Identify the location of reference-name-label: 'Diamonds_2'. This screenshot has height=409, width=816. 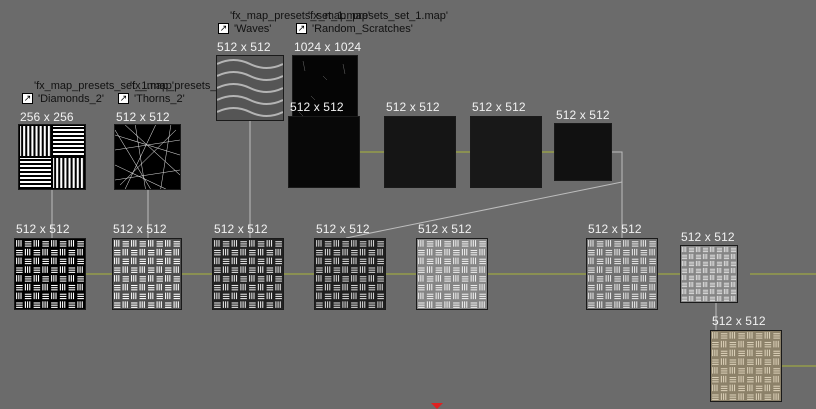
(71, 99).